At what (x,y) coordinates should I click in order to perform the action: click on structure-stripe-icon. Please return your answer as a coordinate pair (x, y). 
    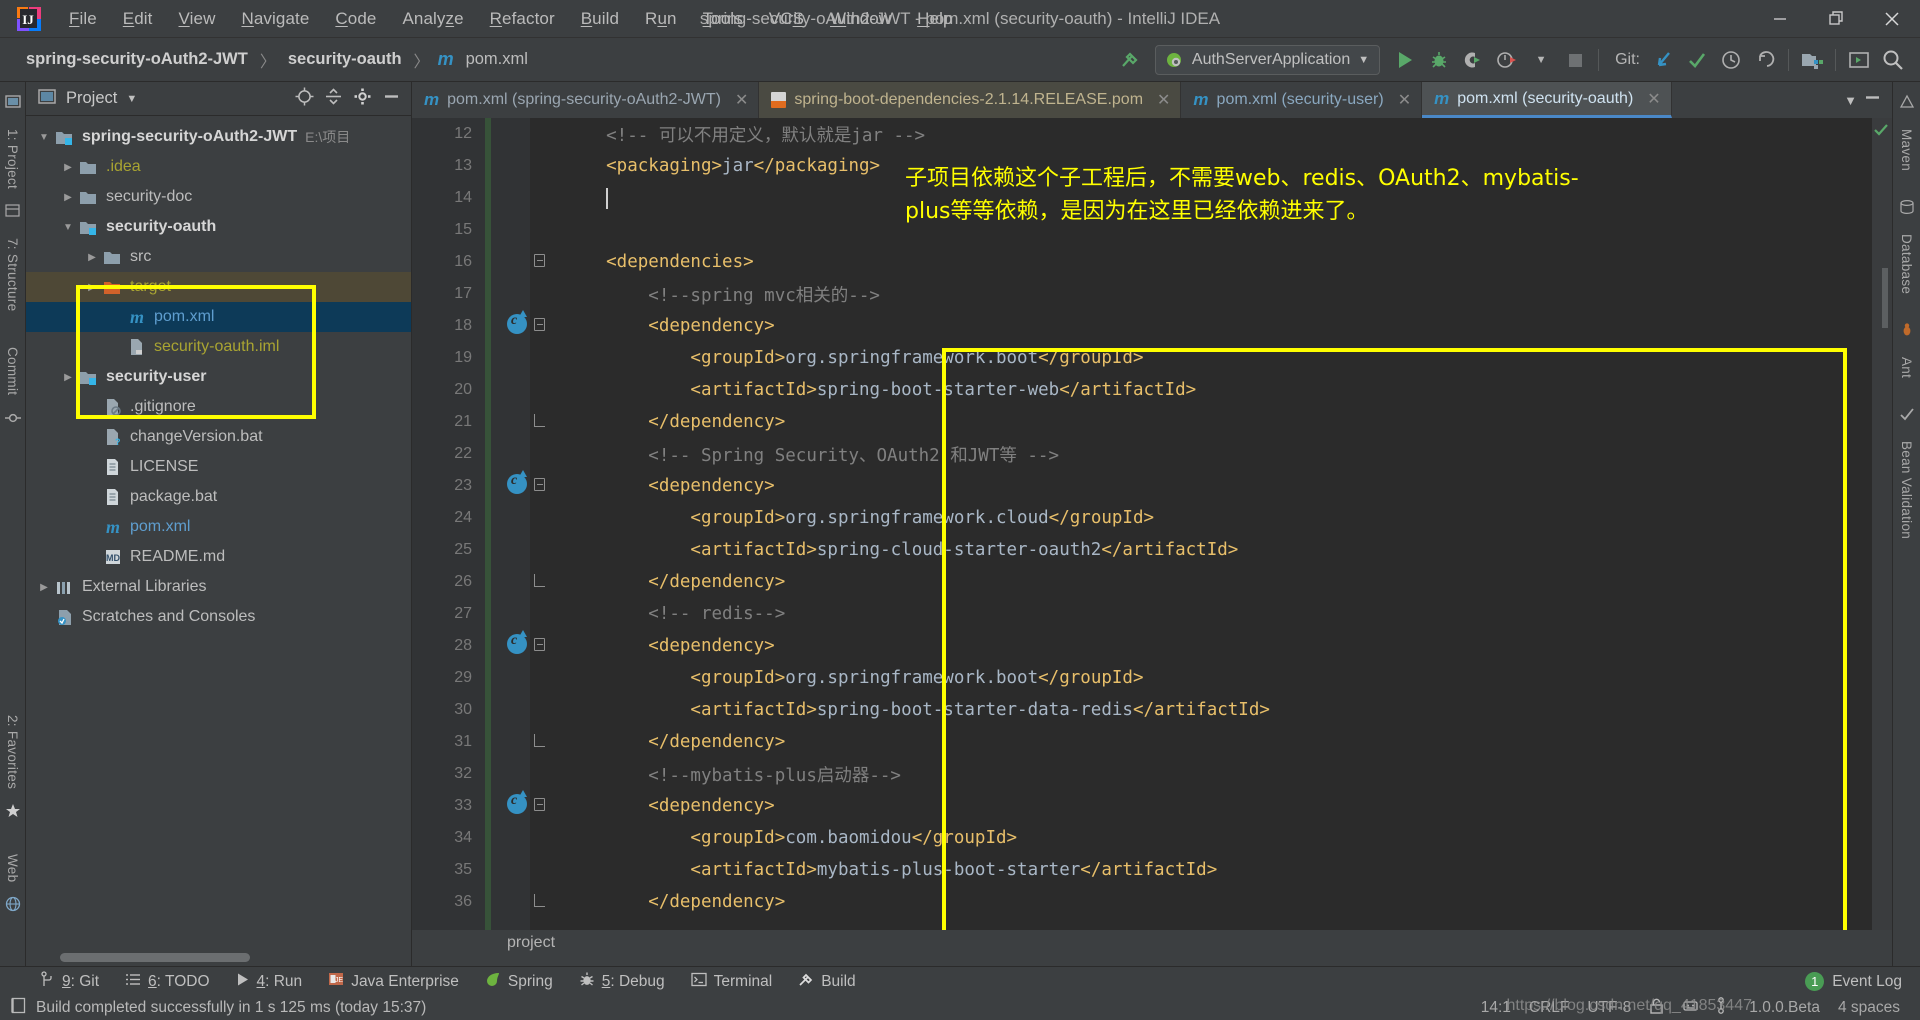
    Looking at the image, I should click on (12, 213).